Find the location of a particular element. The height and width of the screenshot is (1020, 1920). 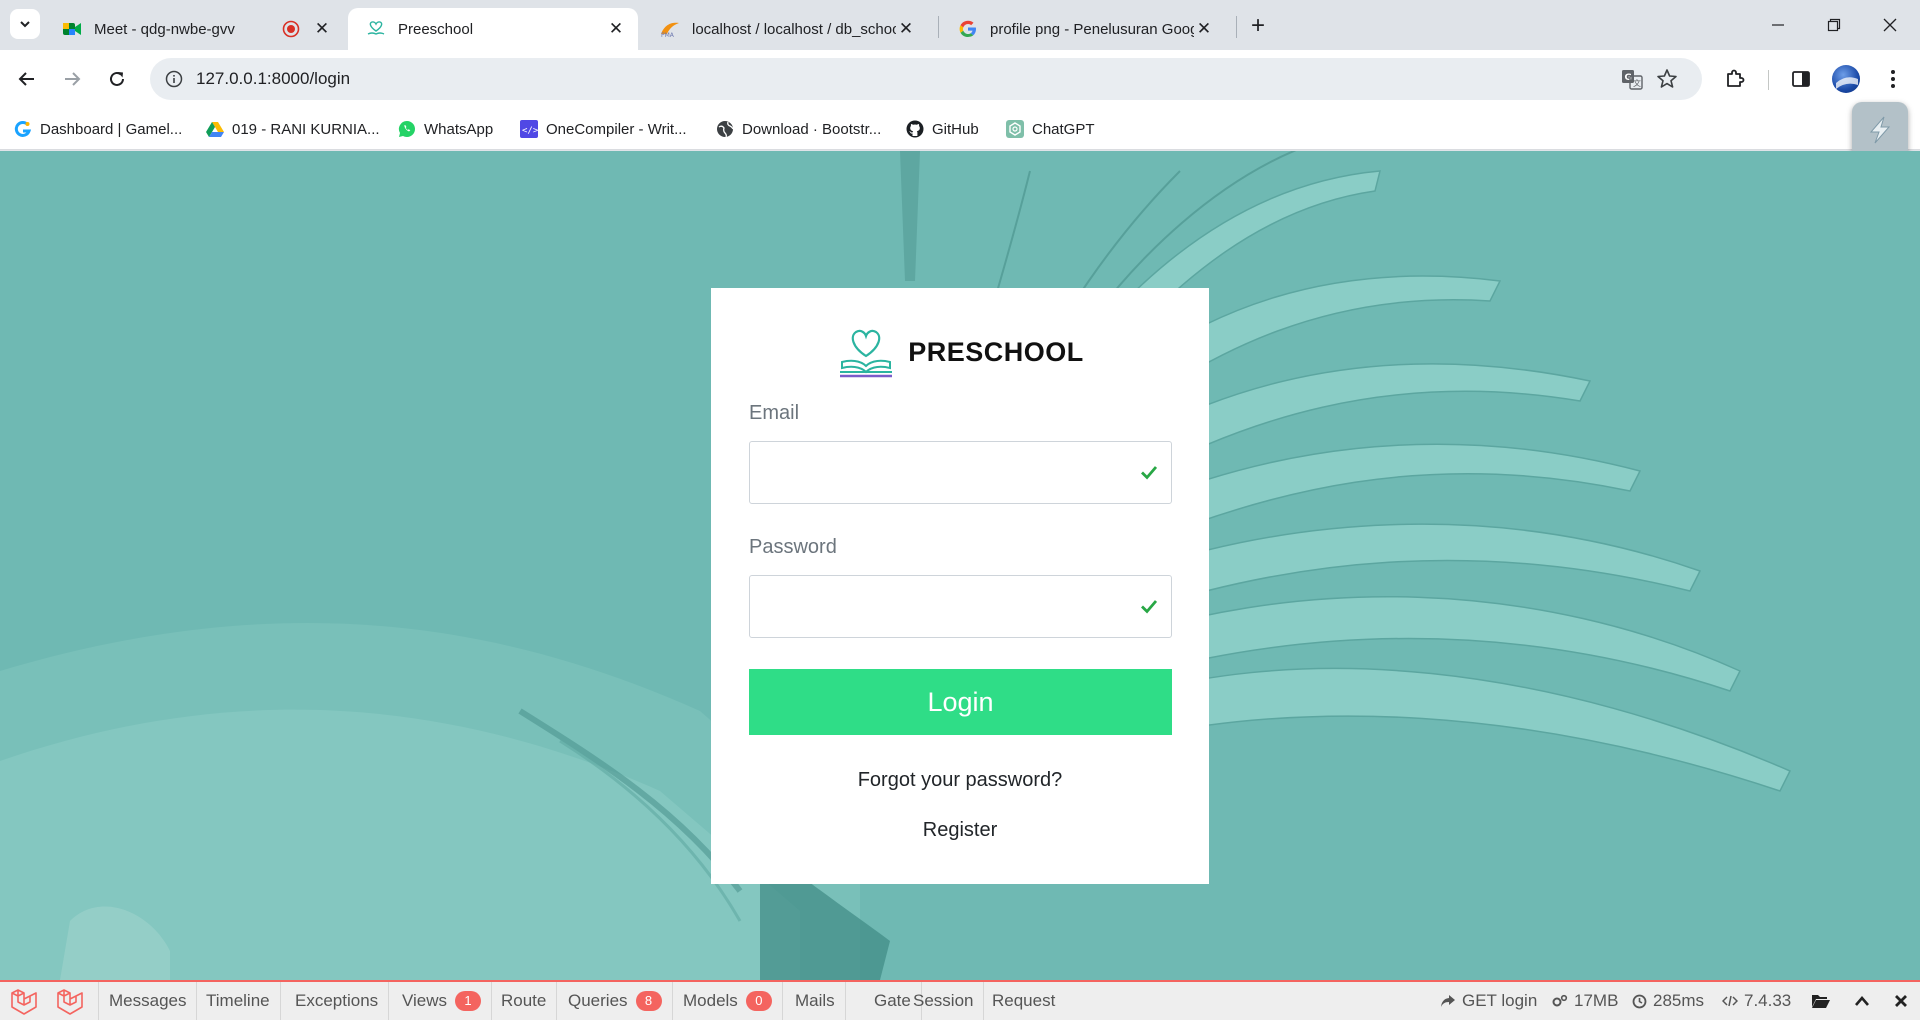

github-icon is located at coordinates (915, 129).